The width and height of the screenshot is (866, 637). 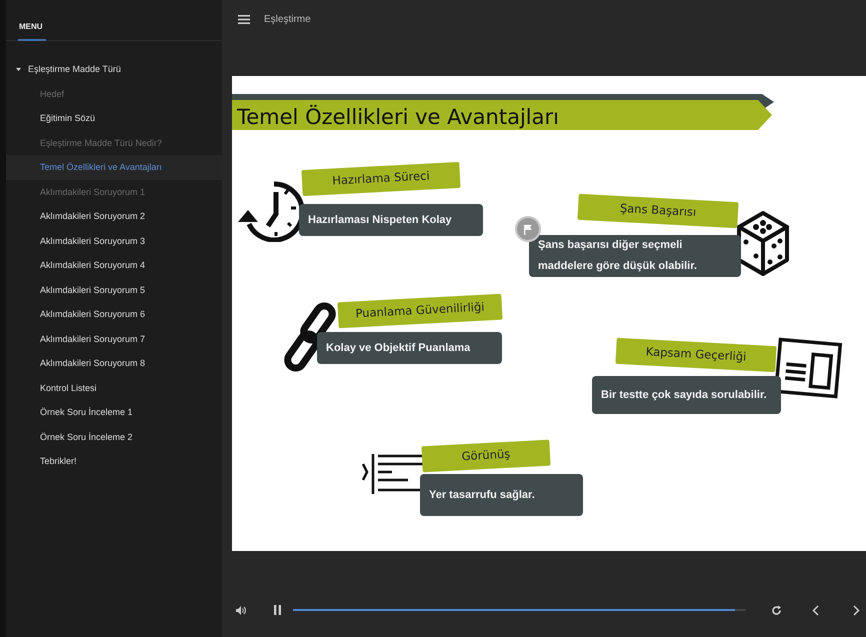 I want to click on tab-underline, so click(x=32, y=40).